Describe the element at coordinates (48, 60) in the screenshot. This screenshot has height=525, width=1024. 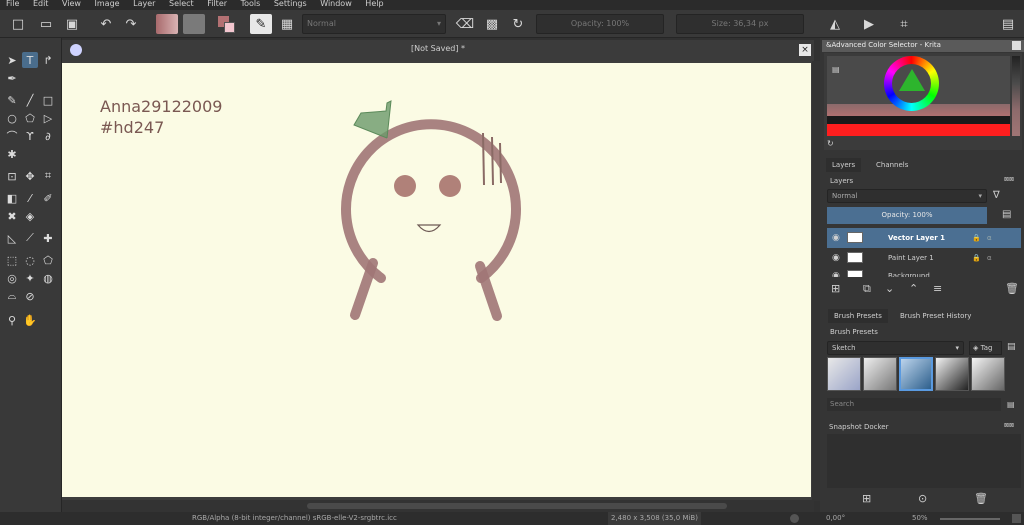
I see `edit-shapes-icon: ↱` at that location.